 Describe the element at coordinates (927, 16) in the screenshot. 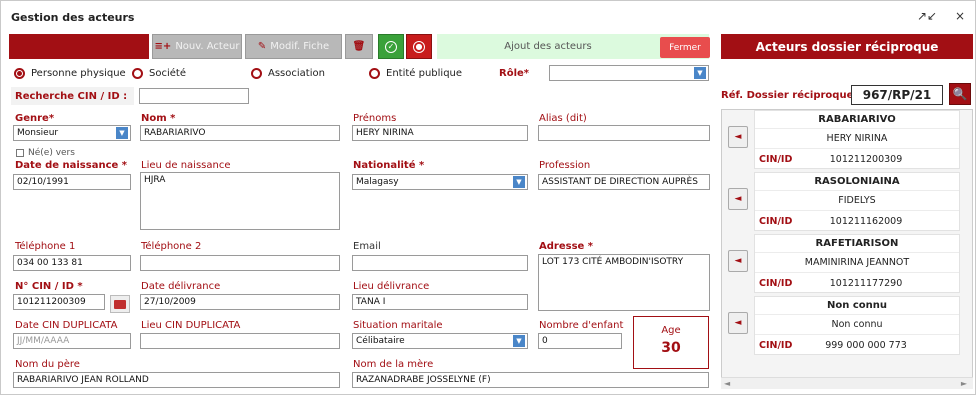

I see `resize-icon: ↗↙` at that location.